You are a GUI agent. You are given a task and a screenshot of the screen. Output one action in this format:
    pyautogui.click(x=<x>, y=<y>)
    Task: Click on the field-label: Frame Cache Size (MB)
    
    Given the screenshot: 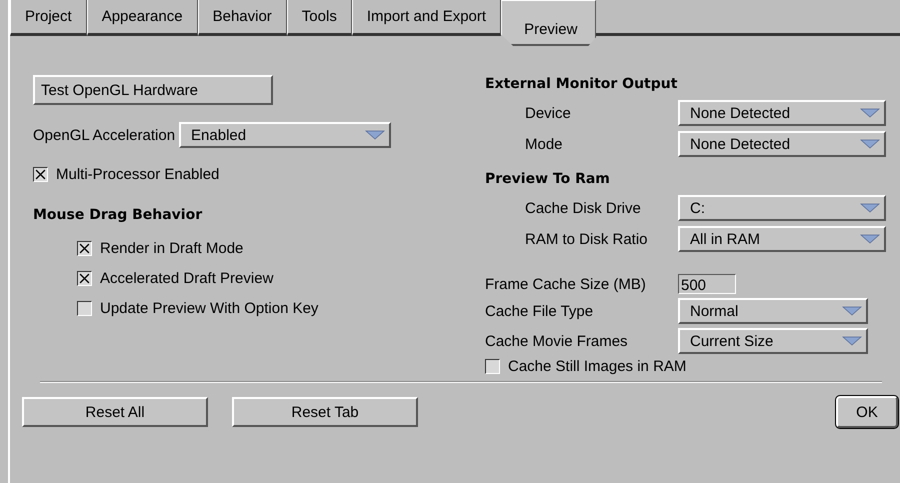 What is the action you would take?
    pyautogui.click(x=566, y=284)
    